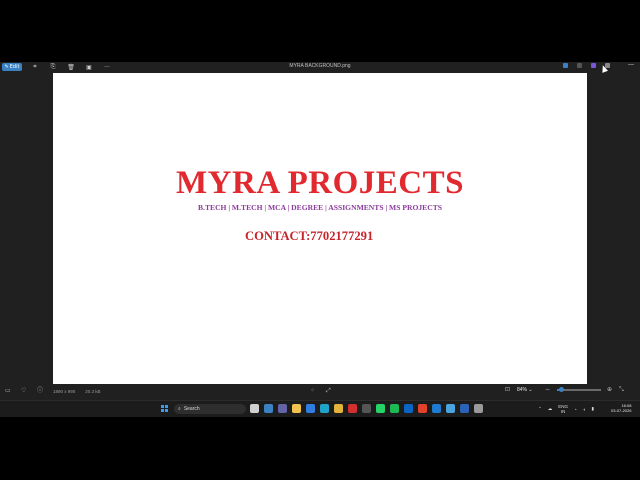 This screenshot has width=640, height=480. Describe the element at coordinates (93, 391) in the screenshot. I see `file-size: 20.3 kB` at that location.